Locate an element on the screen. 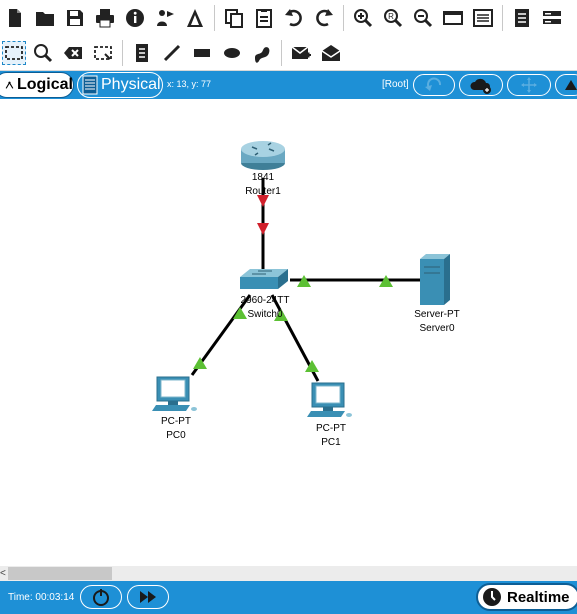 The width and height of the screenshot is (577, 614). tools-toolbar is located at coordinates (288, 53).